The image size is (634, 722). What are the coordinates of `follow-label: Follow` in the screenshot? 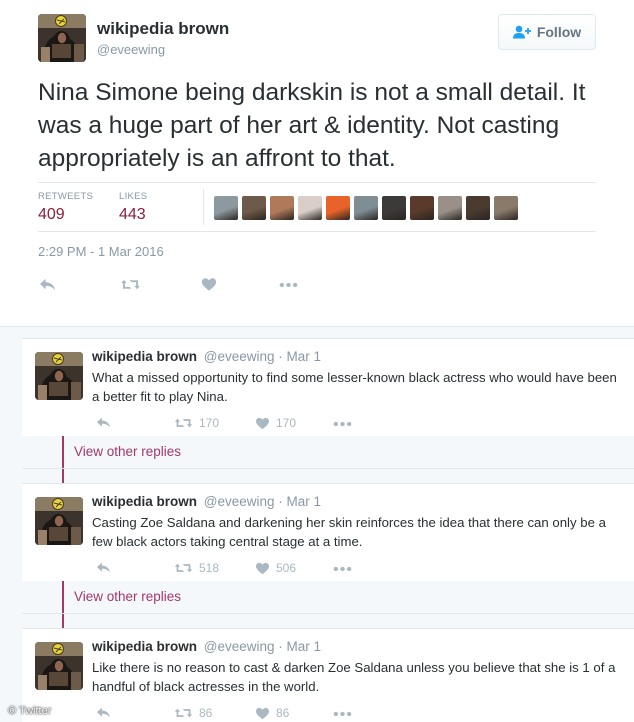 It's located at (559, 32).